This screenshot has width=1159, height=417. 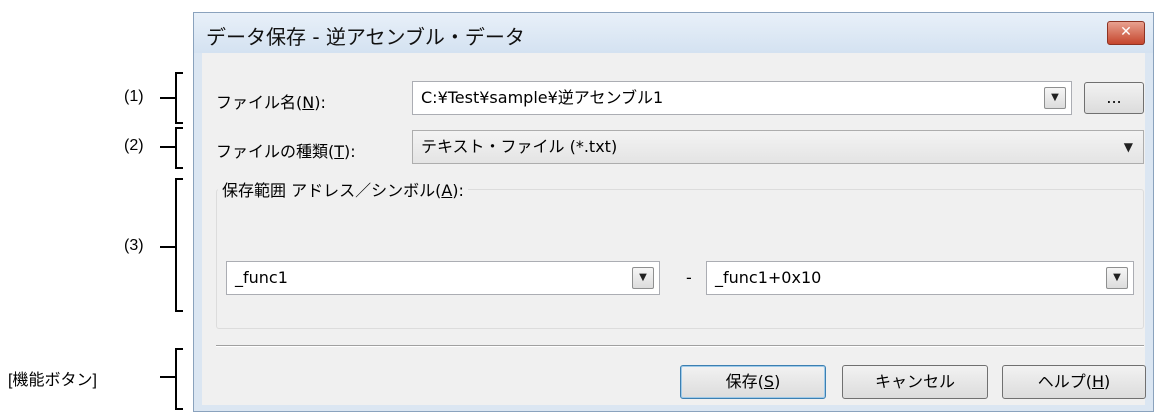 I want to click on save-button: 保存(S), so click(x=753, y=382).